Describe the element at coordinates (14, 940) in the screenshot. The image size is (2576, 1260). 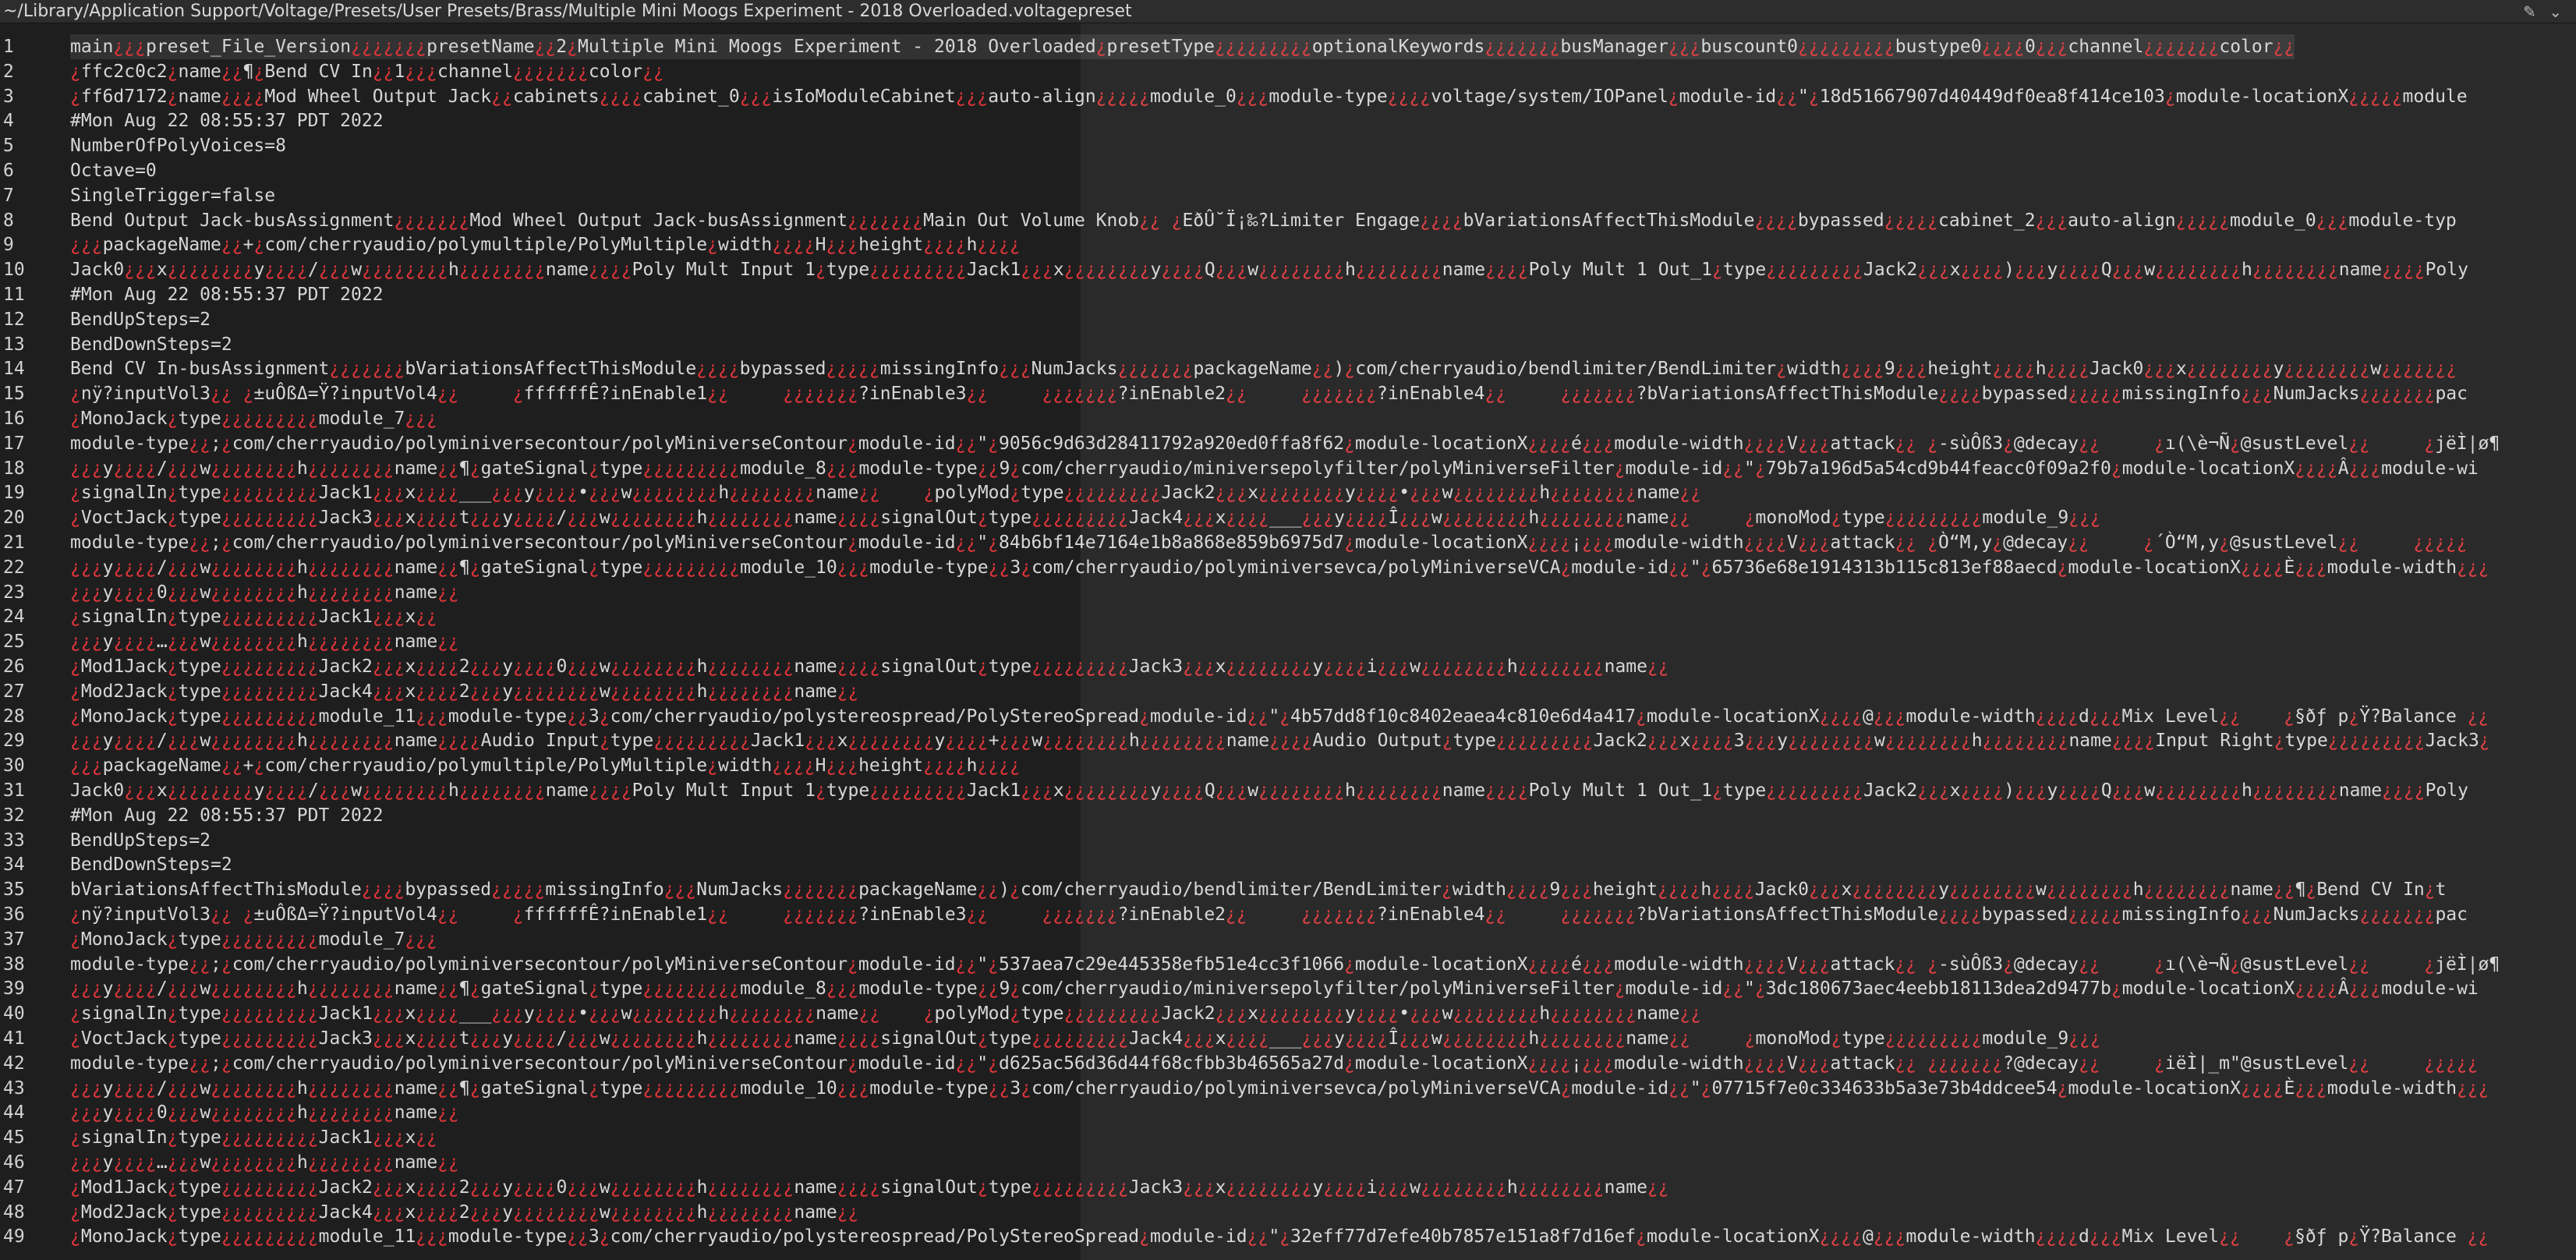
I see `line-number: 37` at that location.